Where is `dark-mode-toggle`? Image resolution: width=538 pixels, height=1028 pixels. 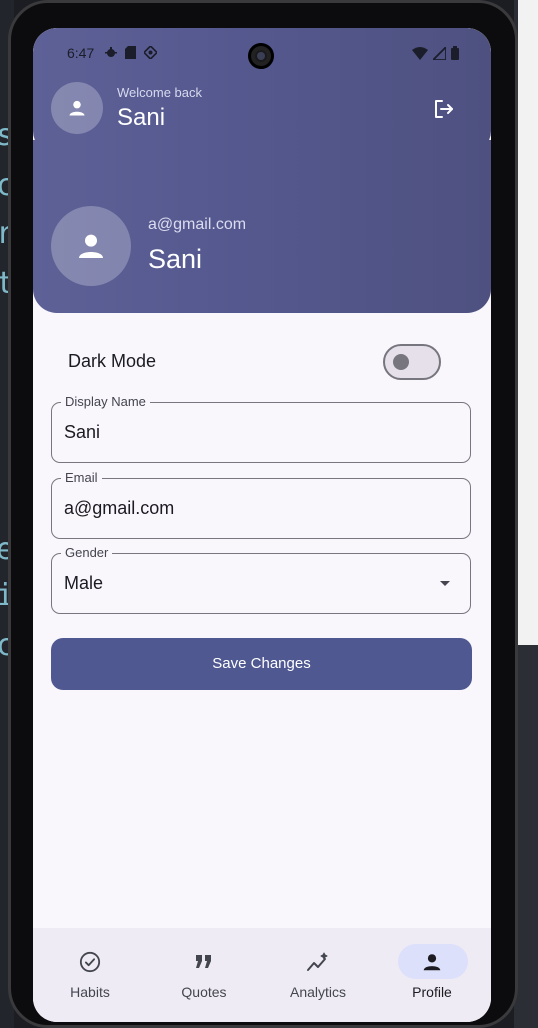
dark-mode-toggle is located at coordinates (412, 362).